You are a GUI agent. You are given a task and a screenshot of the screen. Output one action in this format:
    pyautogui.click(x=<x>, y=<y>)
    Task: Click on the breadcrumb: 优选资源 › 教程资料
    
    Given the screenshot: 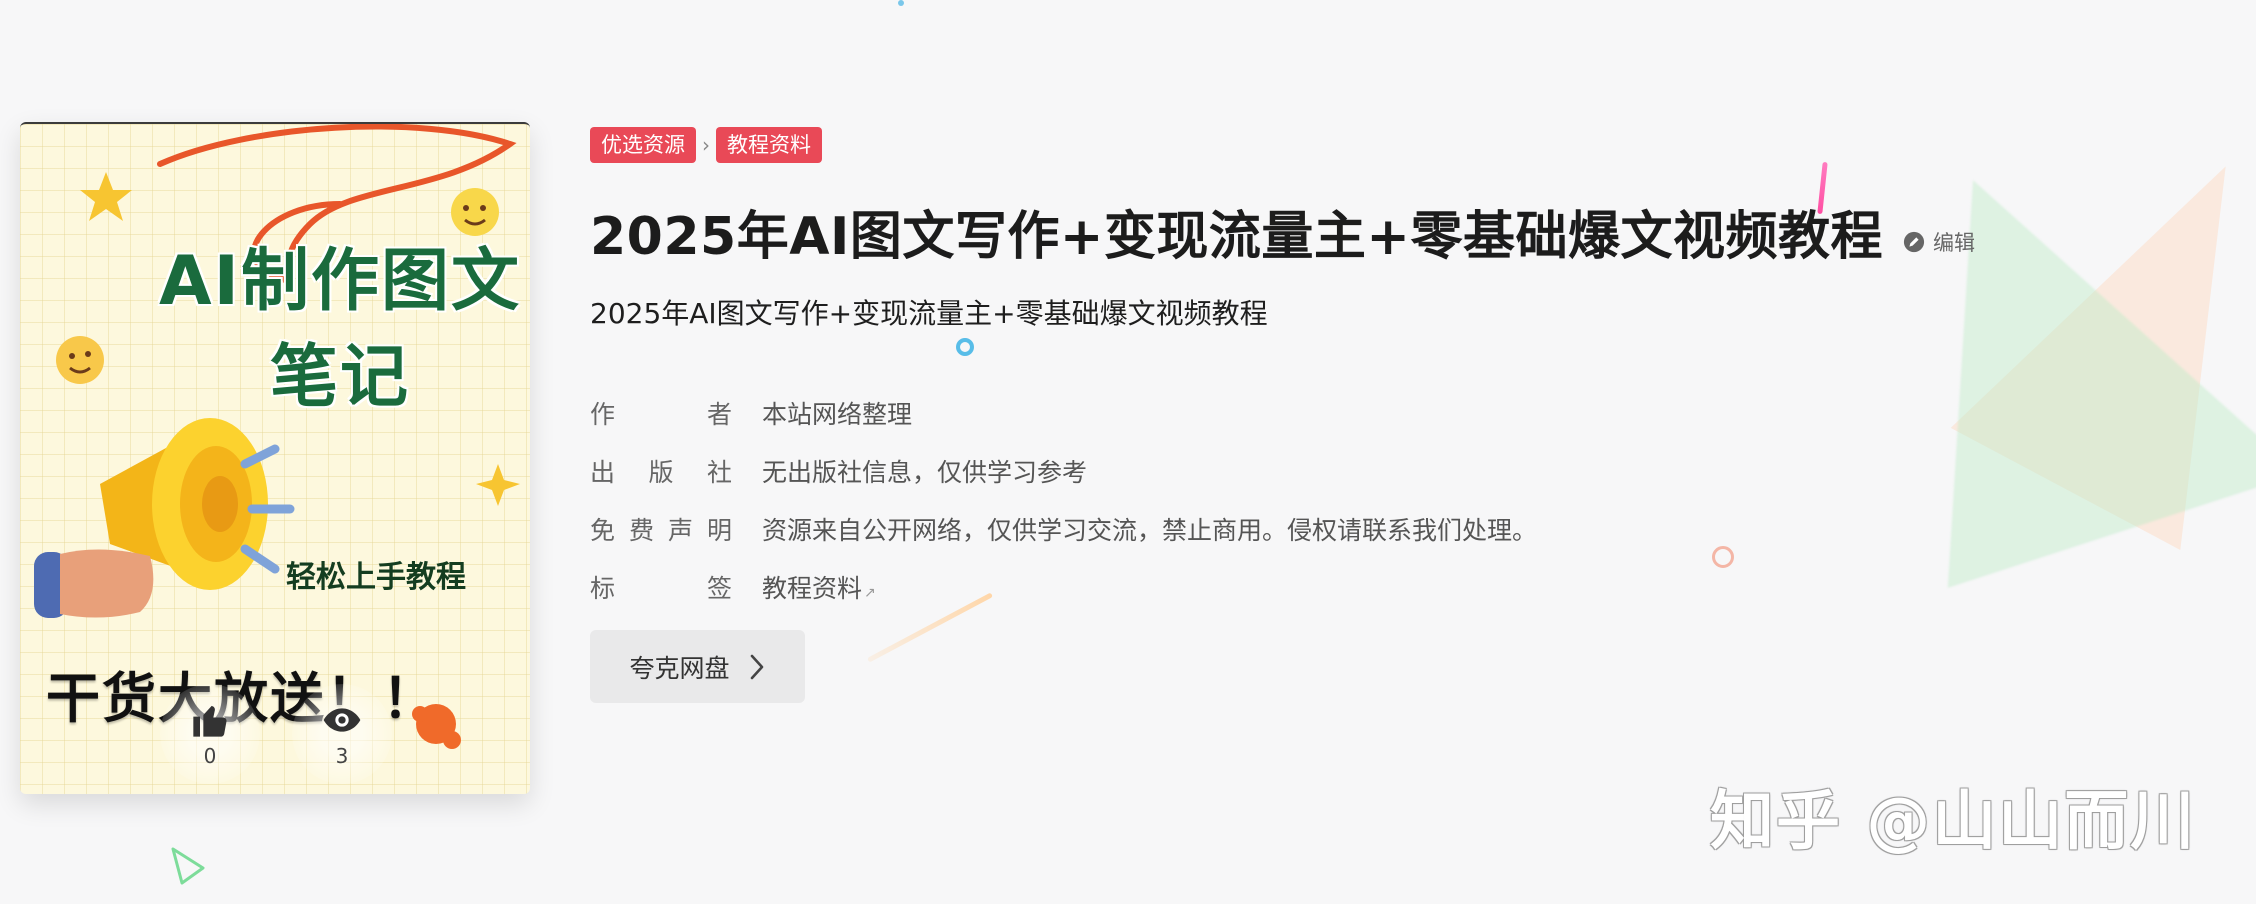 What is the action you would take?
    pyautogui.click(x=706, y=145)
    